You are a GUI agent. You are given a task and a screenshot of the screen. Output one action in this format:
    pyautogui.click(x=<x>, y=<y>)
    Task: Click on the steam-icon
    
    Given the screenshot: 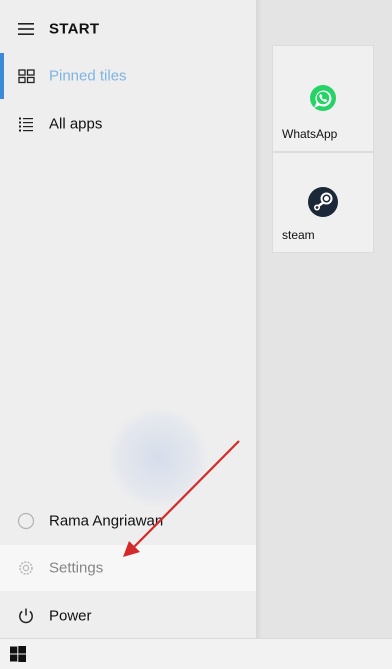 What is the action you would take?
    pyautogui.click(x=323, y=204)
    